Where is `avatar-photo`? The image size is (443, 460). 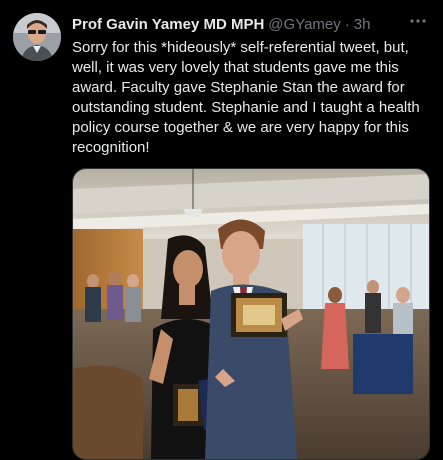
avatar-photo is located at coordinates (37, 37).